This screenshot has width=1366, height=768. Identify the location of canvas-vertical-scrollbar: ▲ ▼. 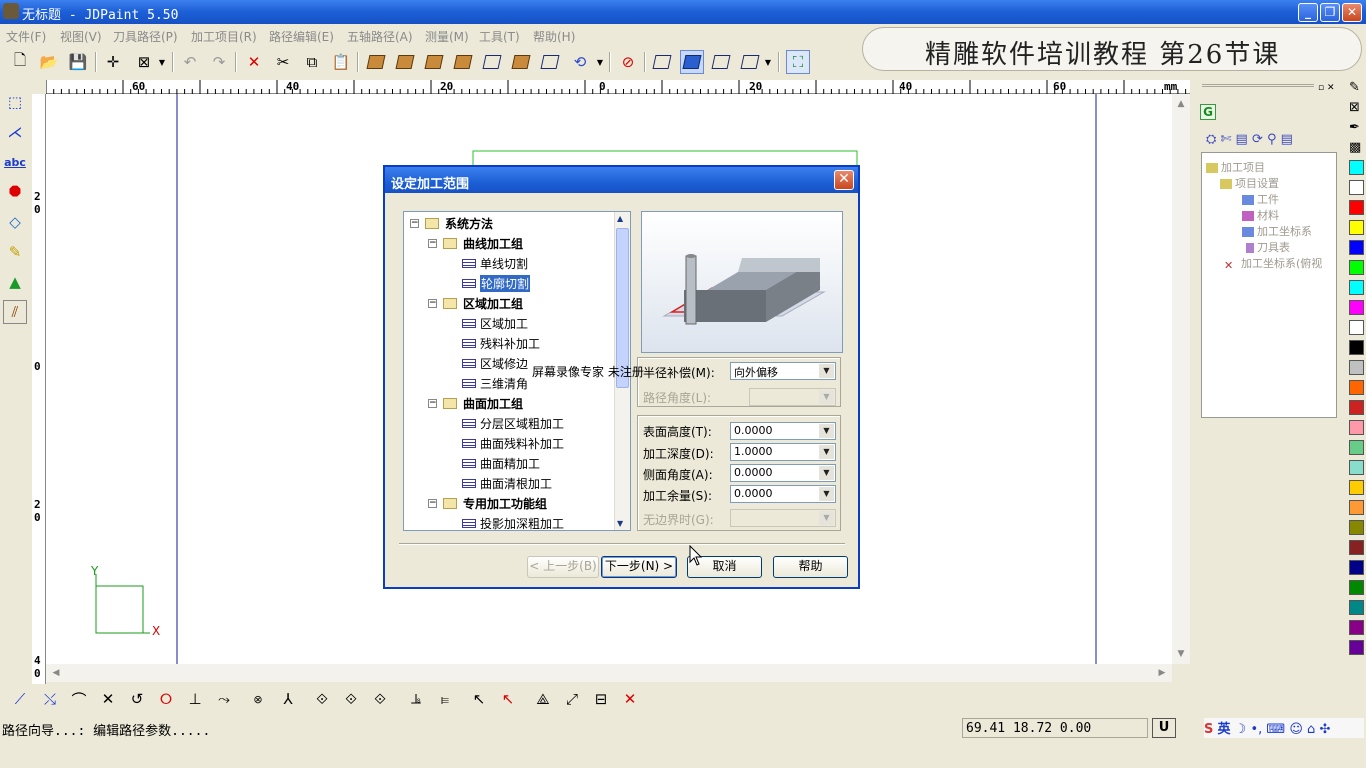
(1181, 379).